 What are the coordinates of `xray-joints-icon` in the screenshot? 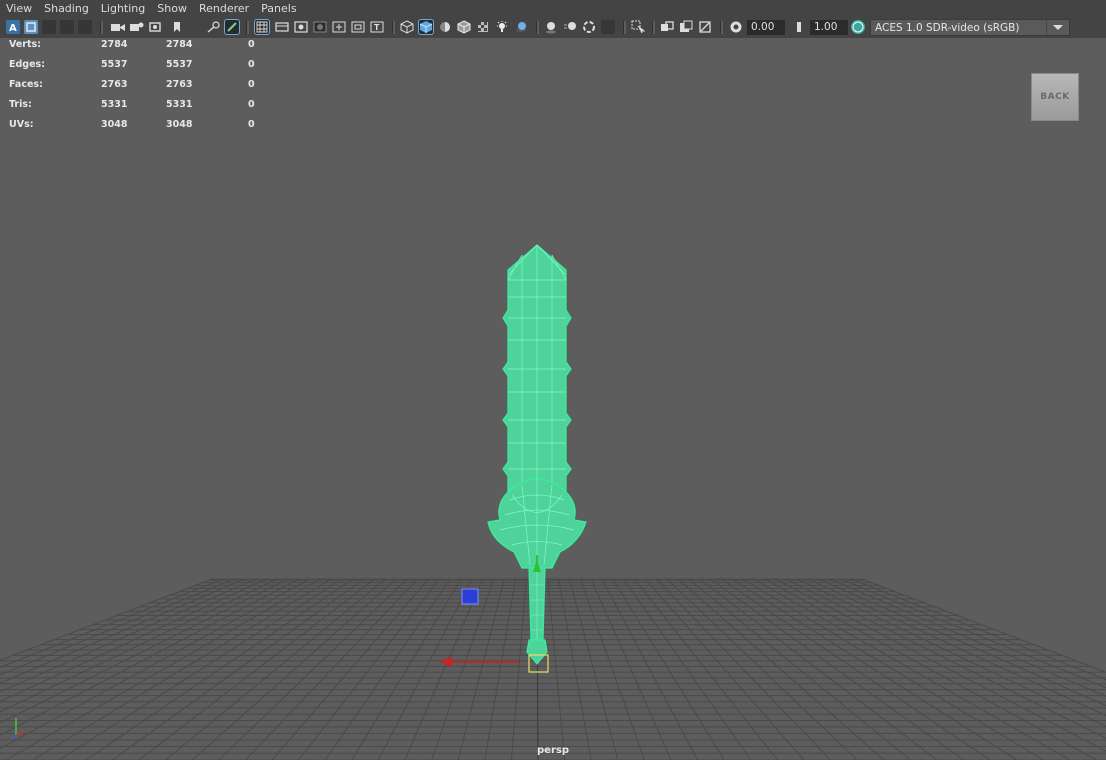 It's located at (686, 27).